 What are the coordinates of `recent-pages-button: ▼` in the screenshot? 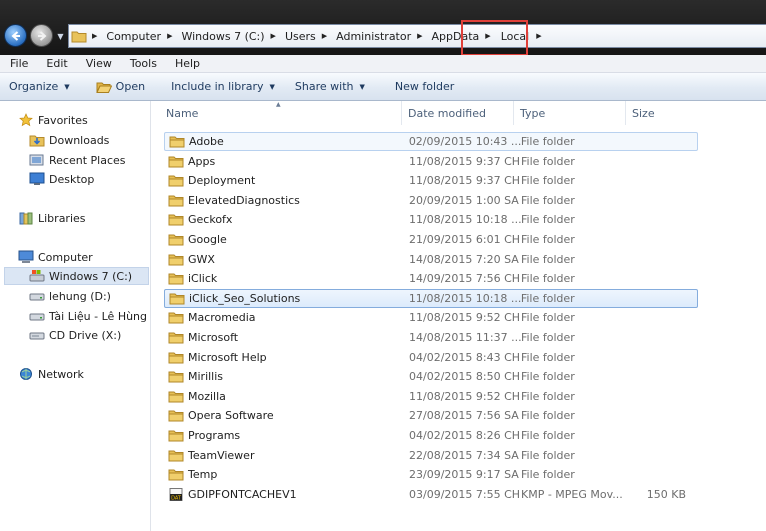 It's located at (60, 36).